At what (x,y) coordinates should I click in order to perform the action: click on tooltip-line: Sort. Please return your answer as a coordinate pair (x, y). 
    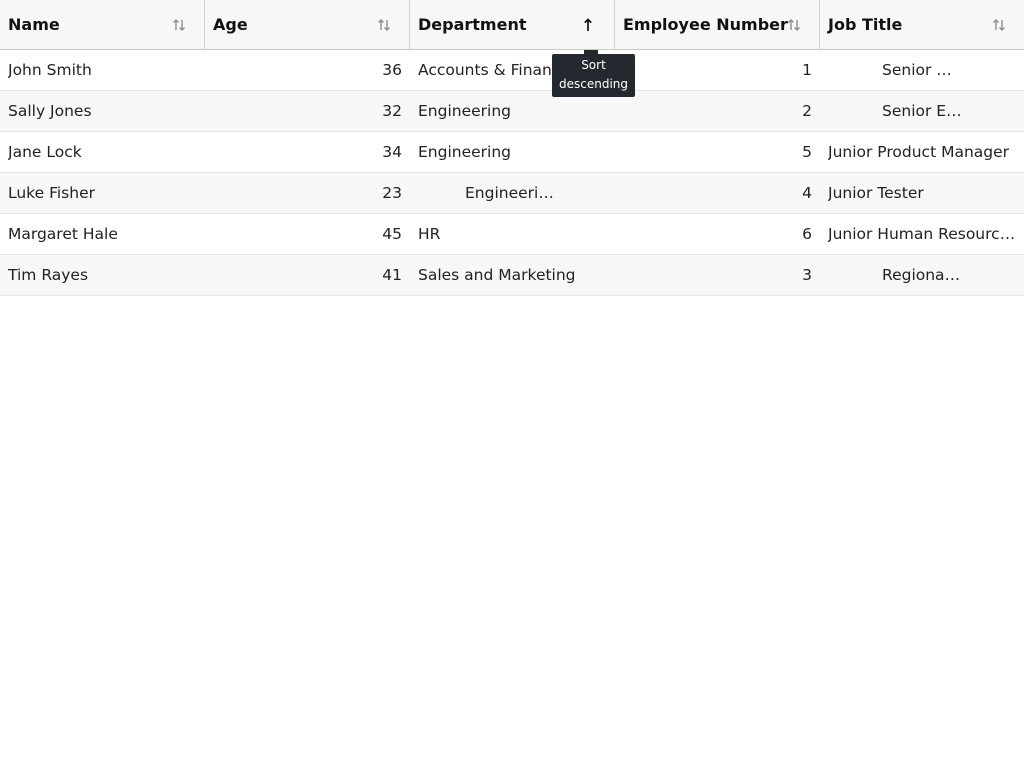
    Looking at the image, I should click on (593, 65).